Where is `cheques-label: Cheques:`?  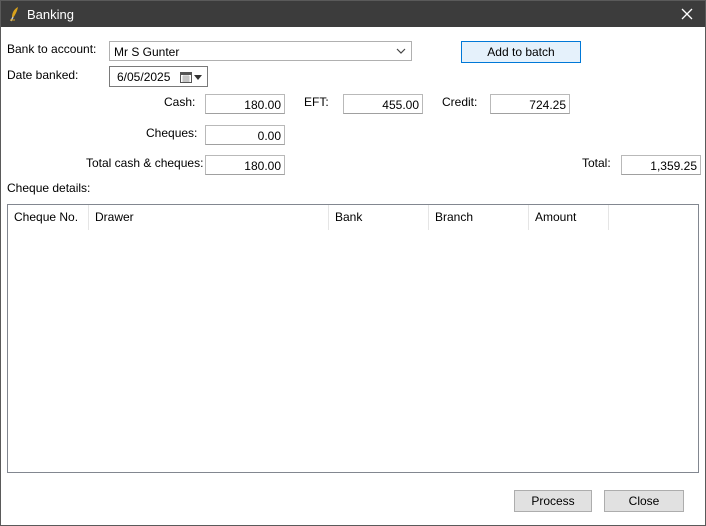
cheques-label: Cheques: is located at coordinates (172, 133).